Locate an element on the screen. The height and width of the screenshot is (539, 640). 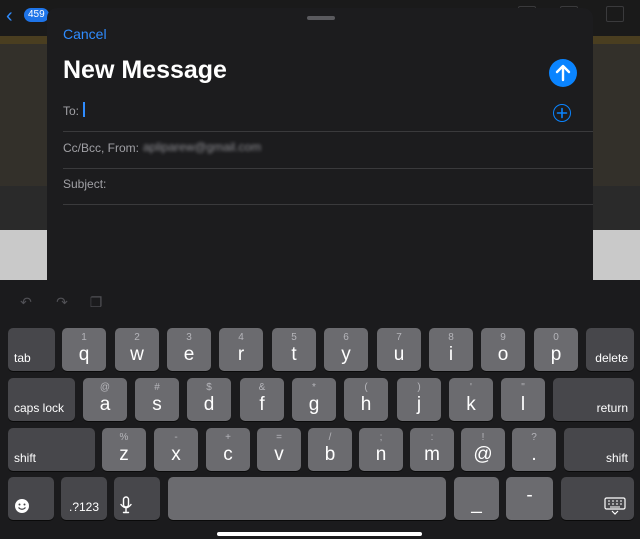
shift-left-key: shift is located at coordinates (51, 449).